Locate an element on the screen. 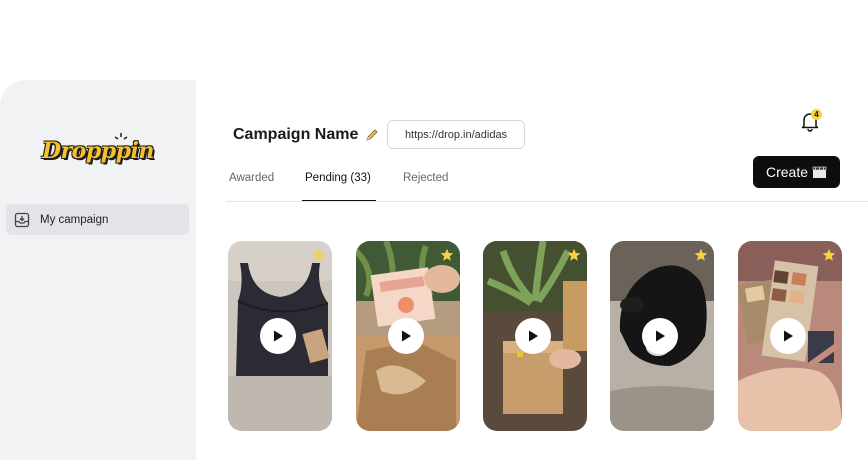 The height and width of the screenshot is (460, 868). campaign-title: Campaign Name is located at coordinates (306, 135).